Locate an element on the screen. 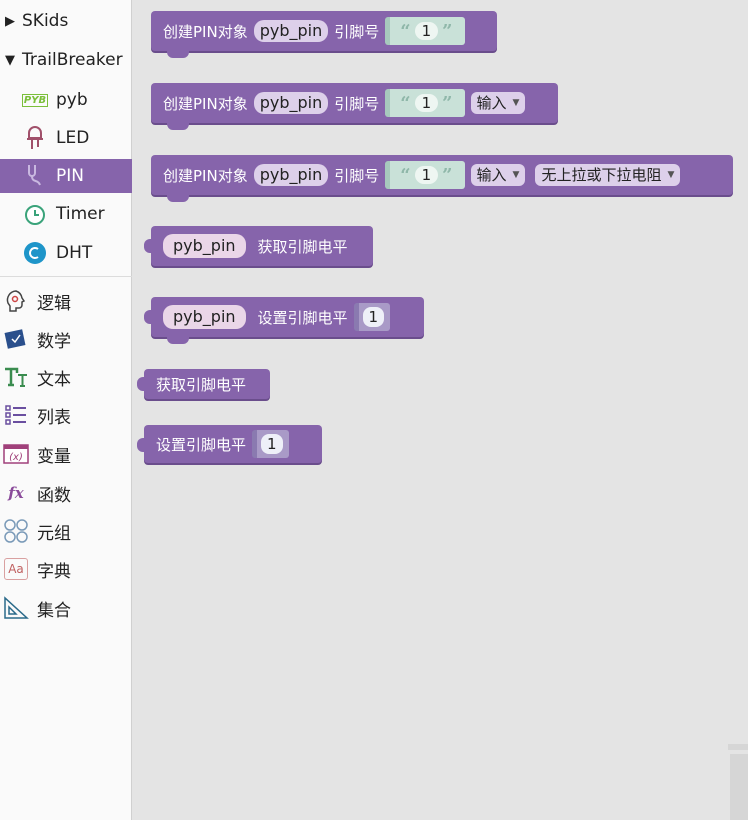  create-pin-block: 创建PIN对象 pyb_pin 引脚号 “ 1 ” is located at coordinates (324, 34).